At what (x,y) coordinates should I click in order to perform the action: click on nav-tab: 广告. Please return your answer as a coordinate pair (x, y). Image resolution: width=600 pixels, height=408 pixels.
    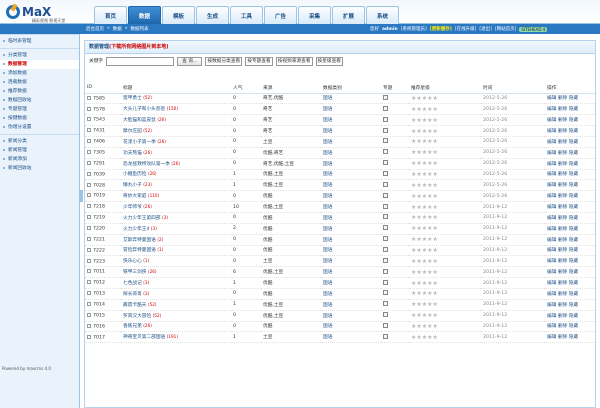
    Looking at the image, I should click on (280, 15).